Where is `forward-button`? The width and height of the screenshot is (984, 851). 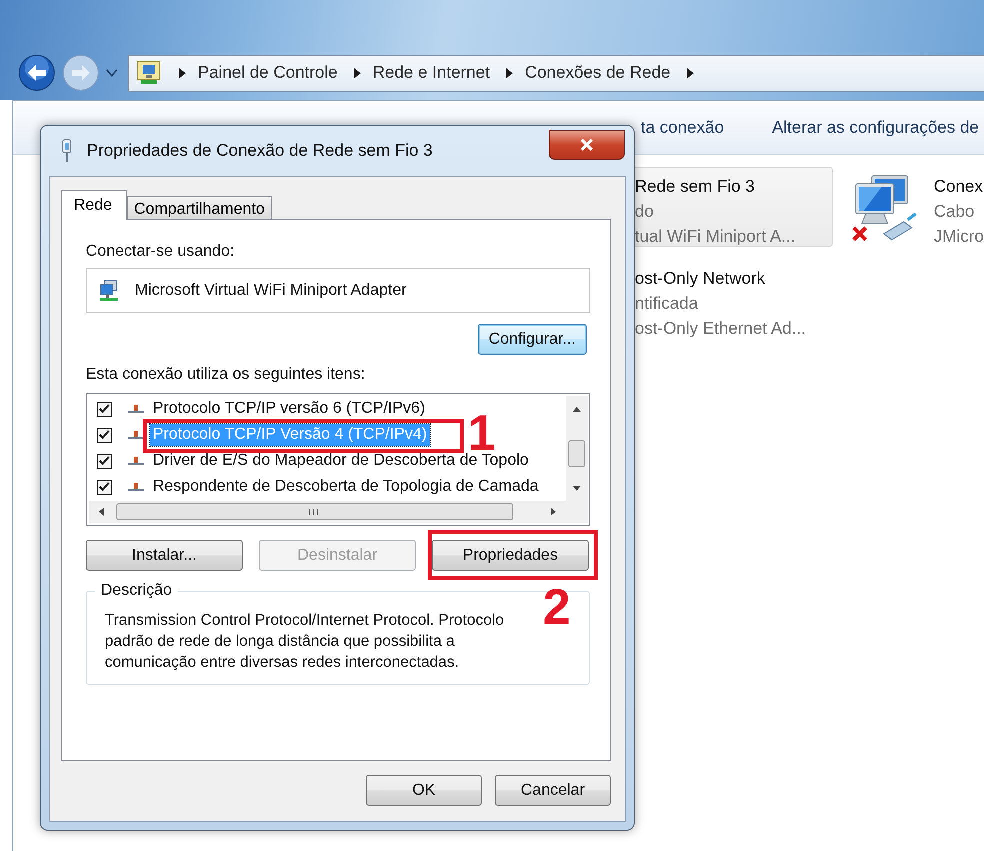
forward-button is located at coordinates (81, 73).